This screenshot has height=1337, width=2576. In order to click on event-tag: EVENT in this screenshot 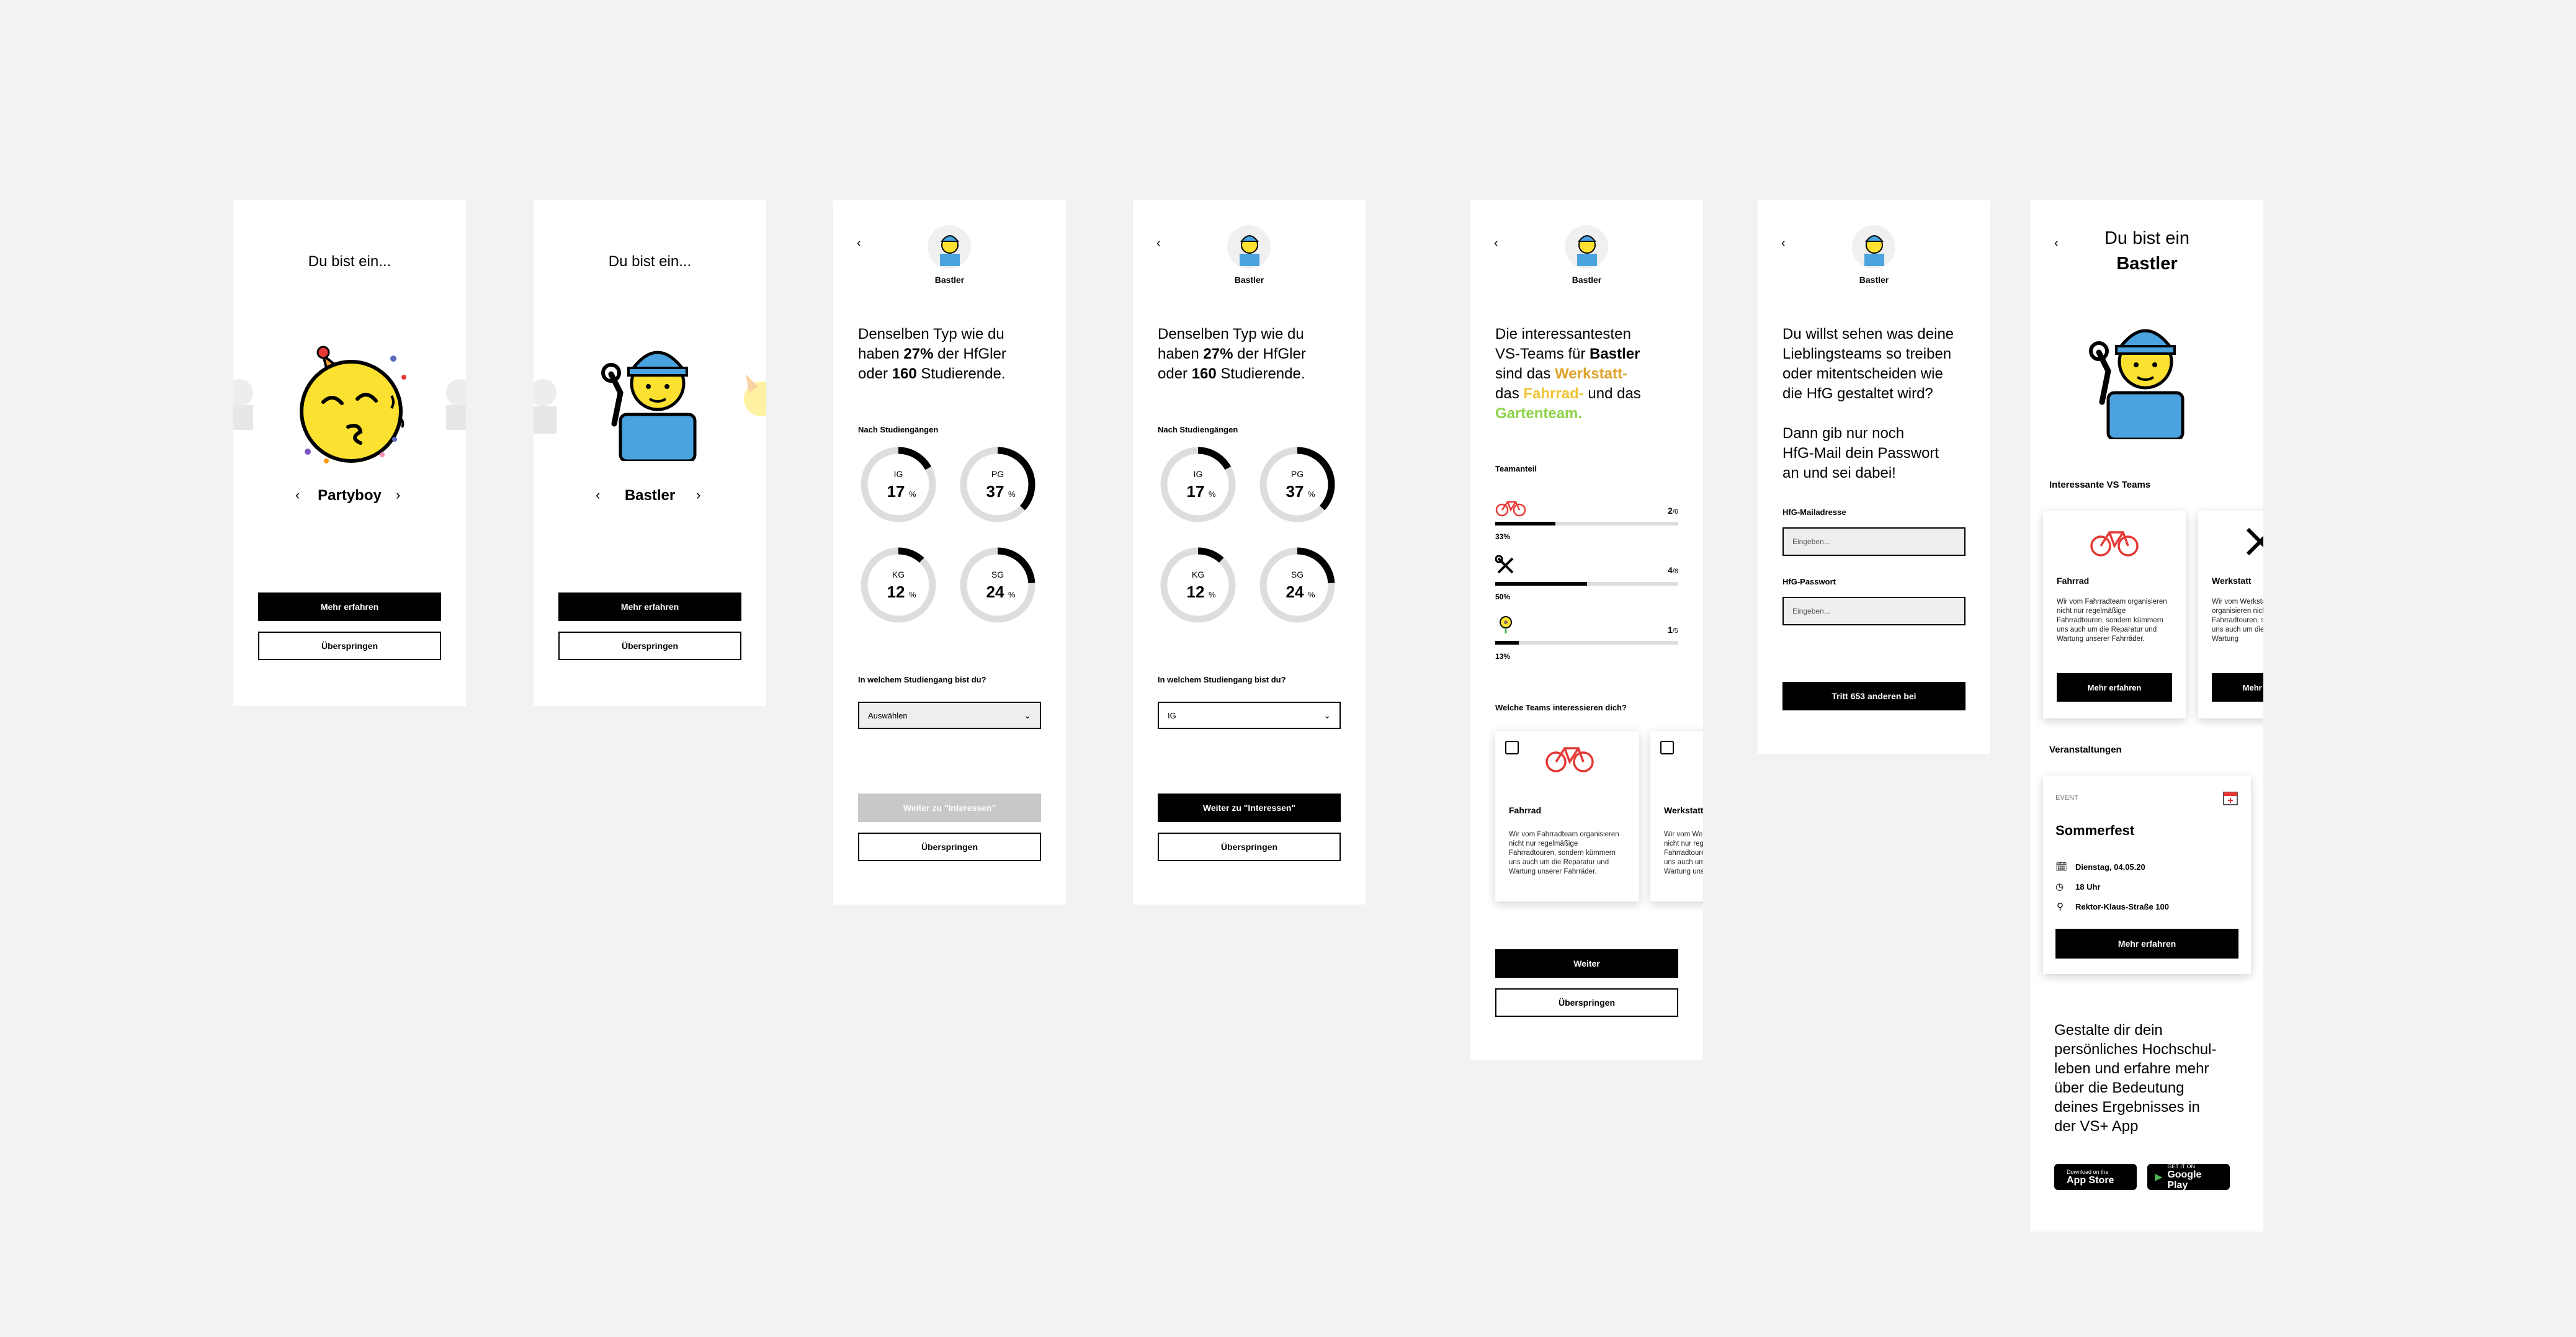, I will do `click(2066, 798)`.